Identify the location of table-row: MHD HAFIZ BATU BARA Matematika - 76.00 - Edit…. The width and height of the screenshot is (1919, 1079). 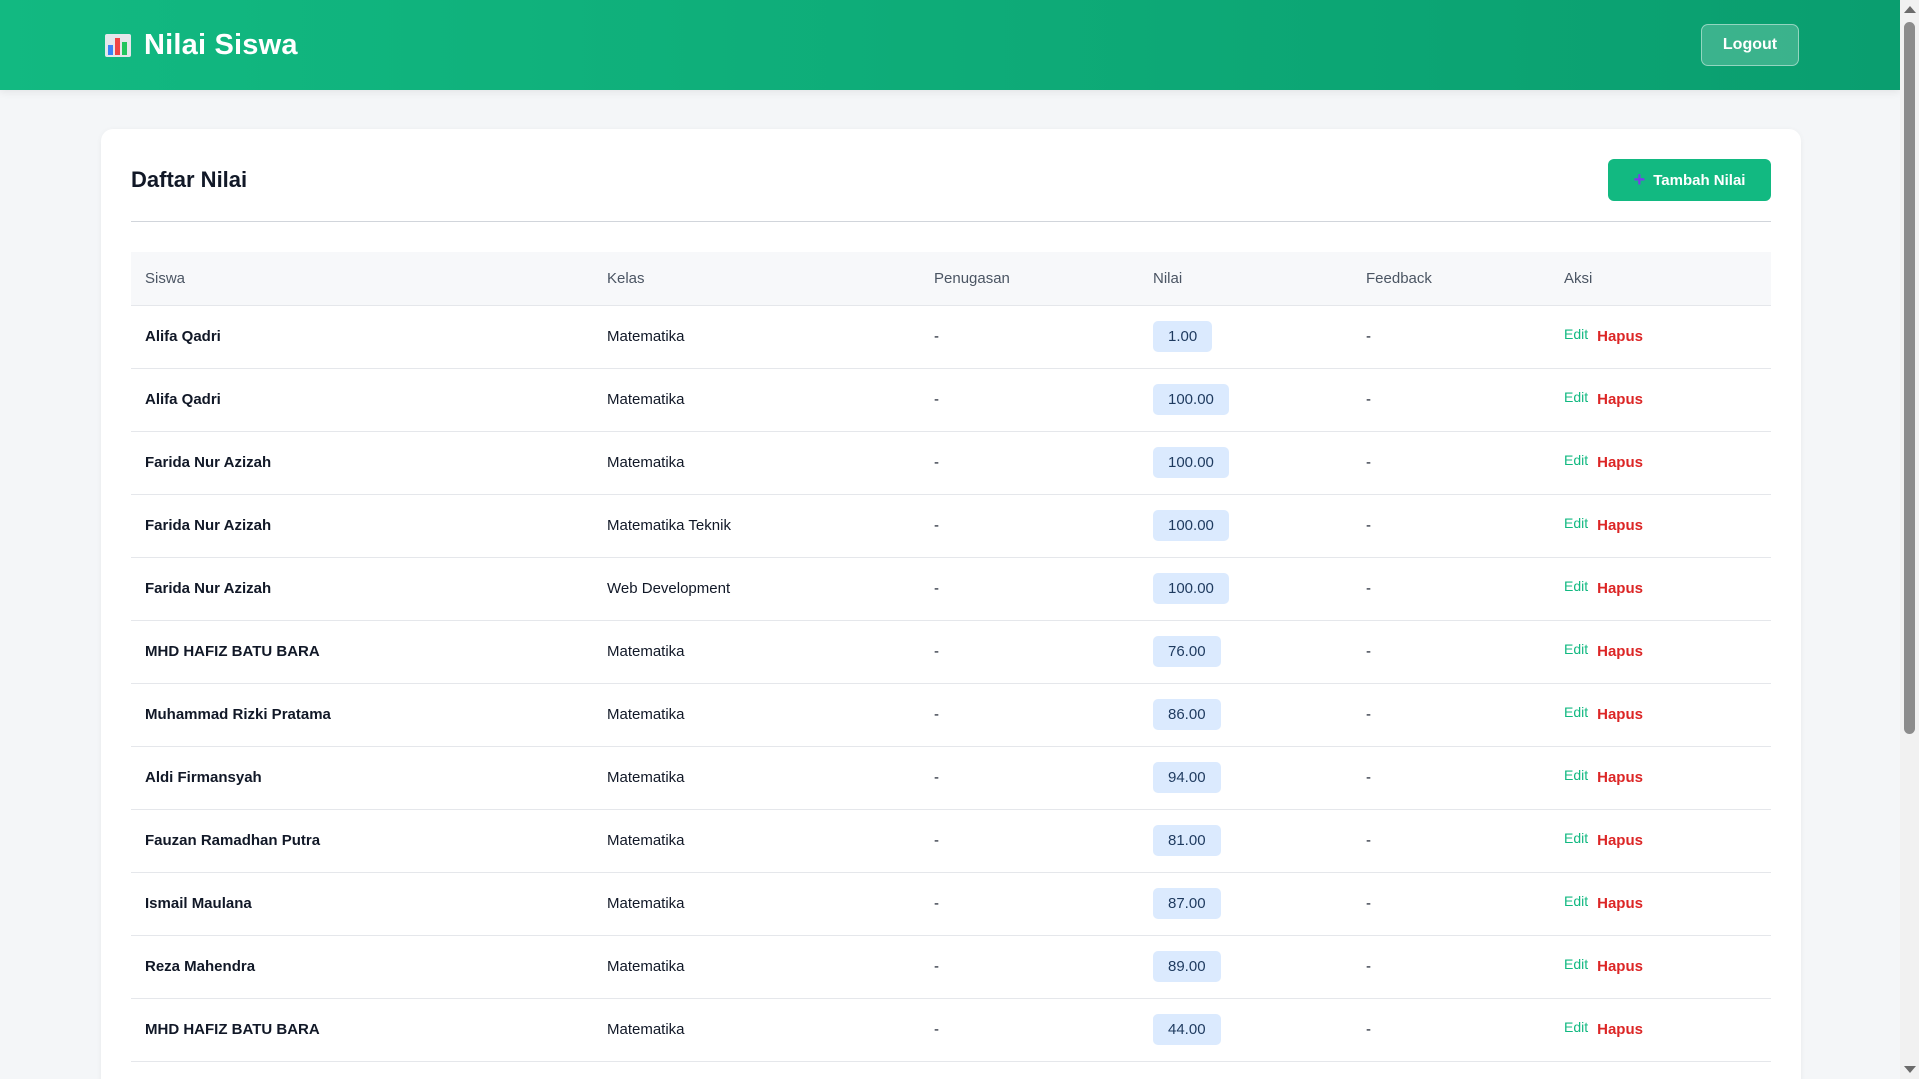
(951, 651).